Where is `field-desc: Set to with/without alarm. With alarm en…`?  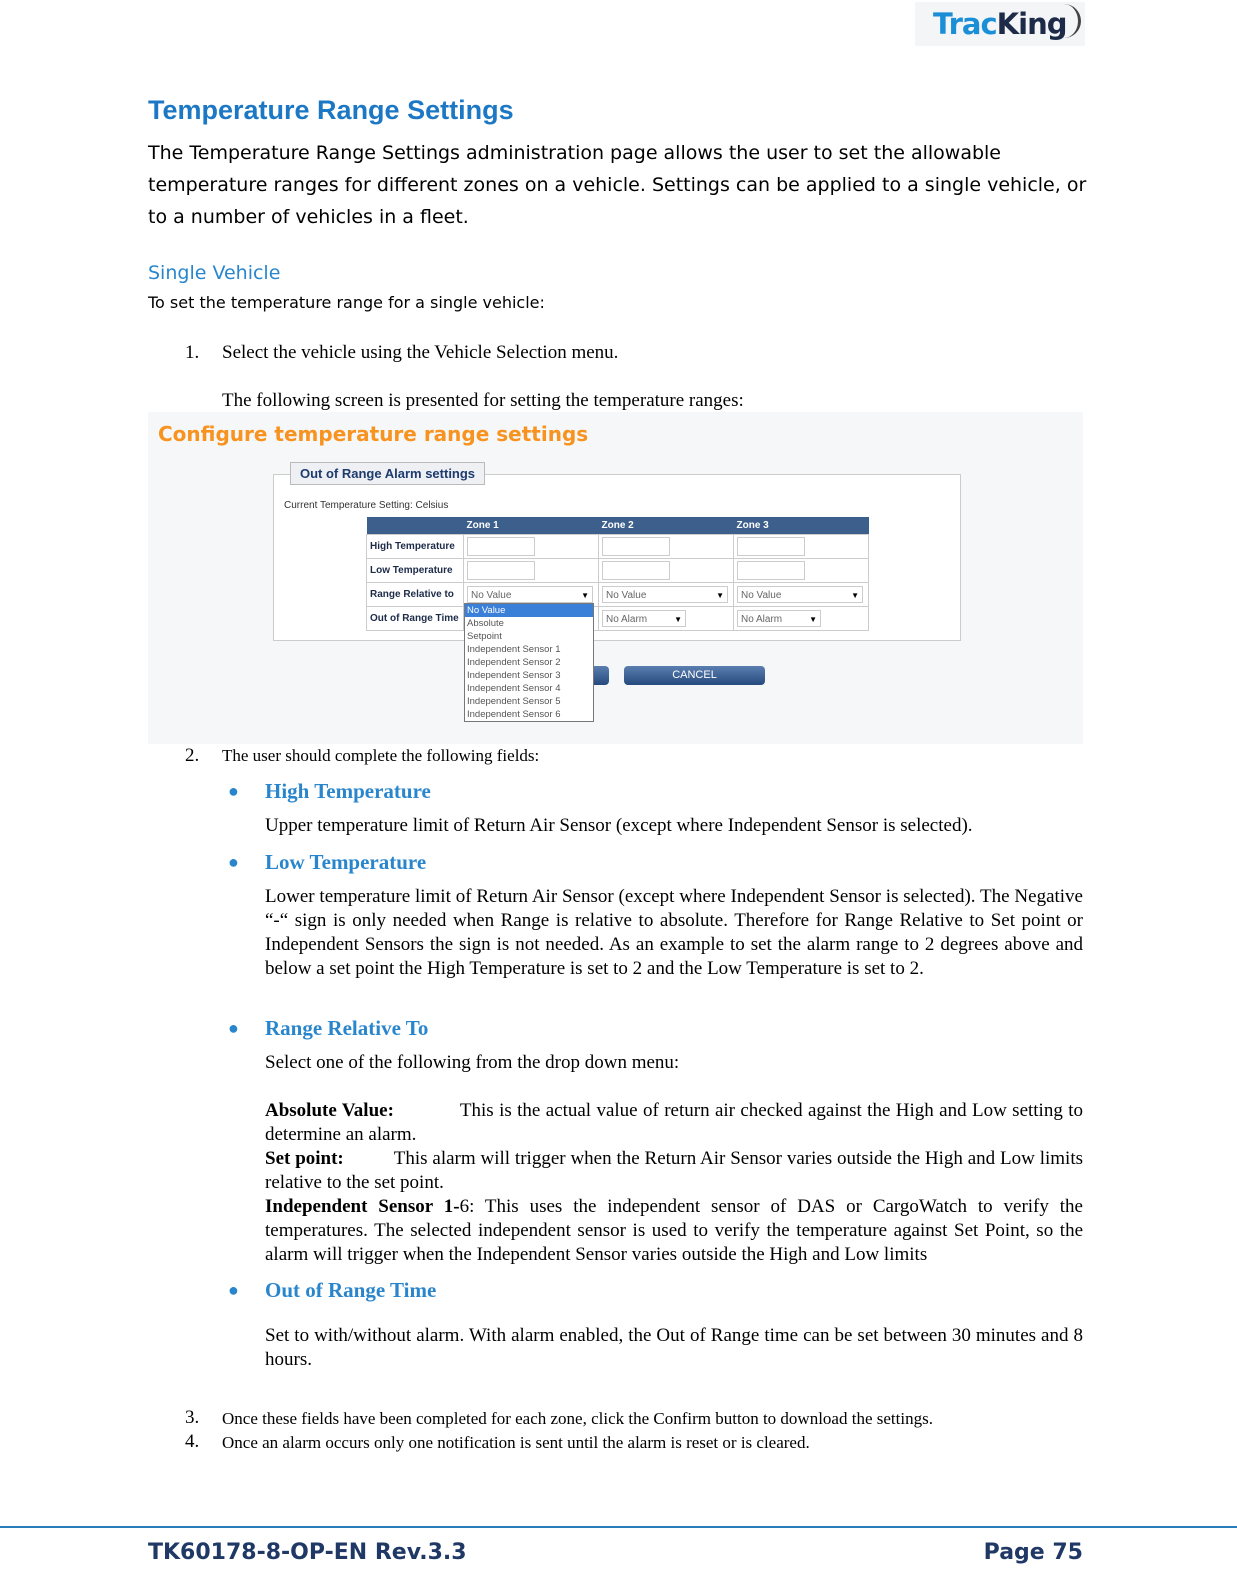 field-desc: Set to with/without alarm. With alarm en… is located at coordinates (674, 1347).